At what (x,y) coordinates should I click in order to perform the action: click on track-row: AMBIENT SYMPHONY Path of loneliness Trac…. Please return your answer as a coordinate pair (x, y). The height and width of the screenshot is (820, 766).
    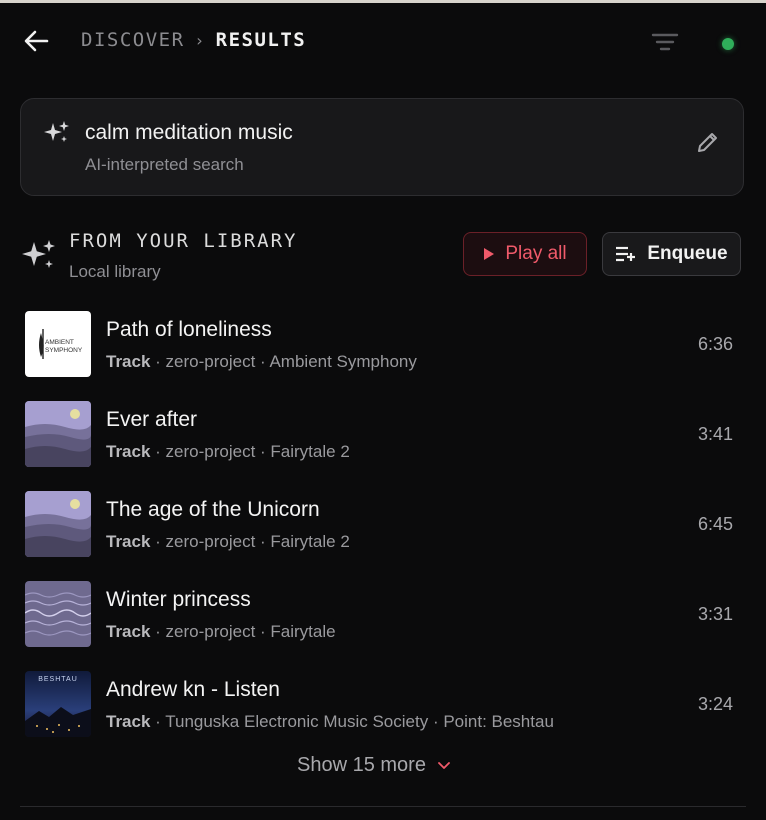
    Looking at the image, I should click on (383, 345).